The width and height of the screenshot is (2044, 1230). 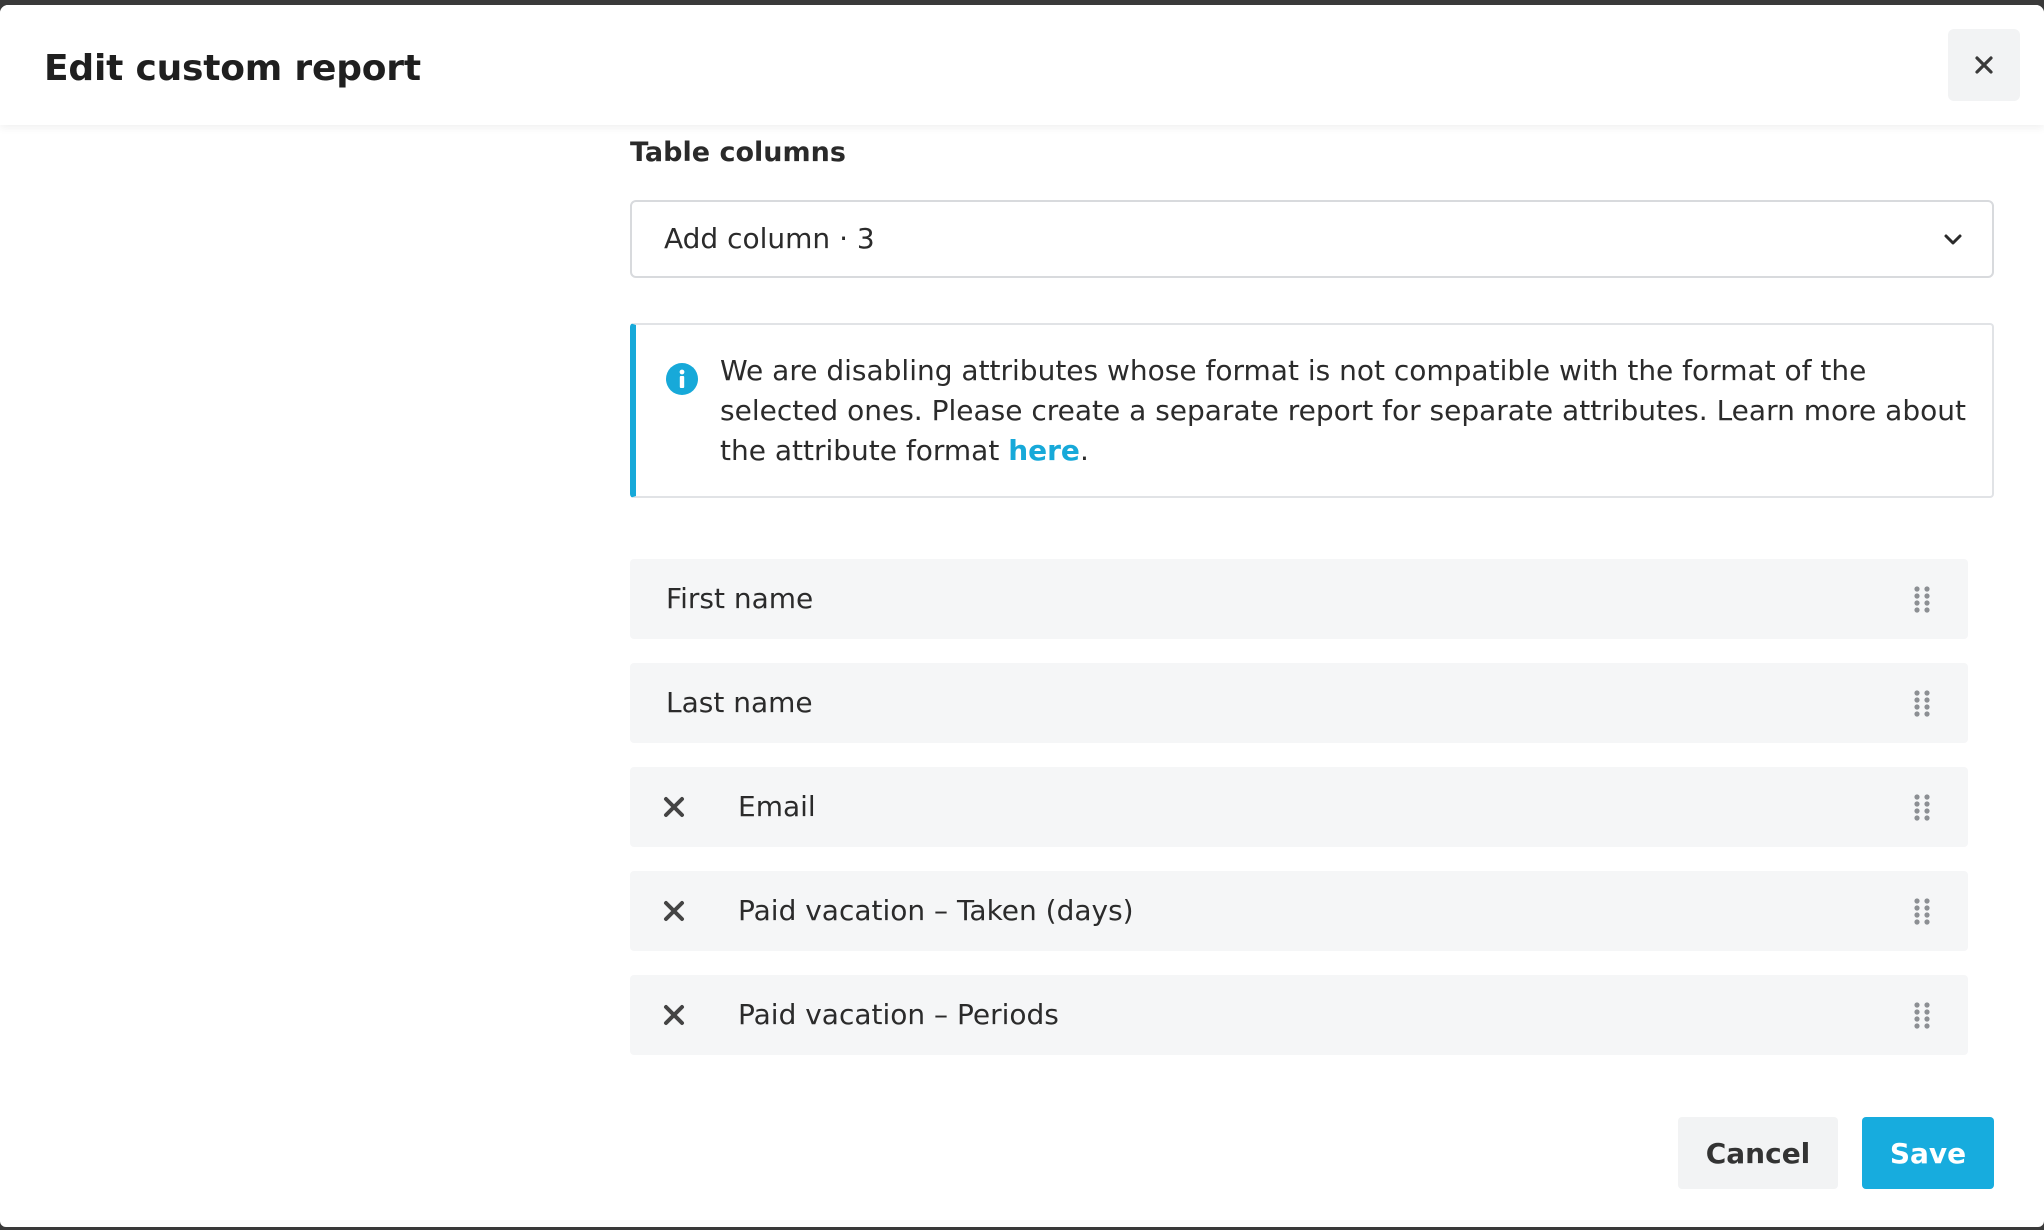 I want to click on column-row-paid-vacation-taken: Paid vacation – Taken (days), so click(x=1299, y=911).